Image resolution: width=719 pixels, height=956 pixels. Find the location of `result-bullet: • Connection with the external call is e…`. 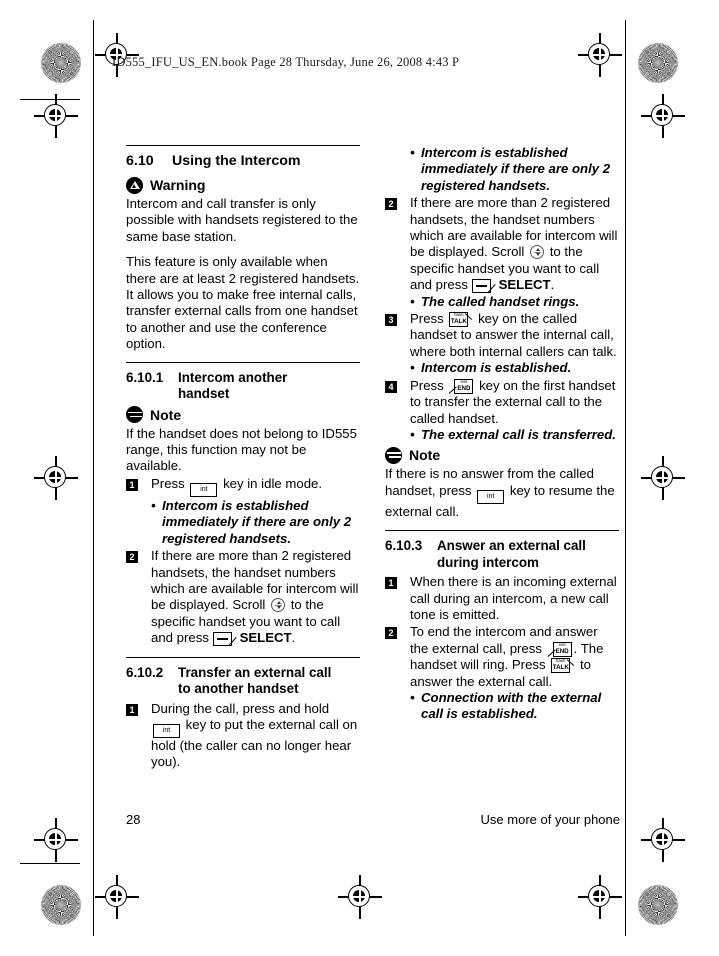

result-bullet: • Connection with the external call is e… is located at coordinates (514, 706).